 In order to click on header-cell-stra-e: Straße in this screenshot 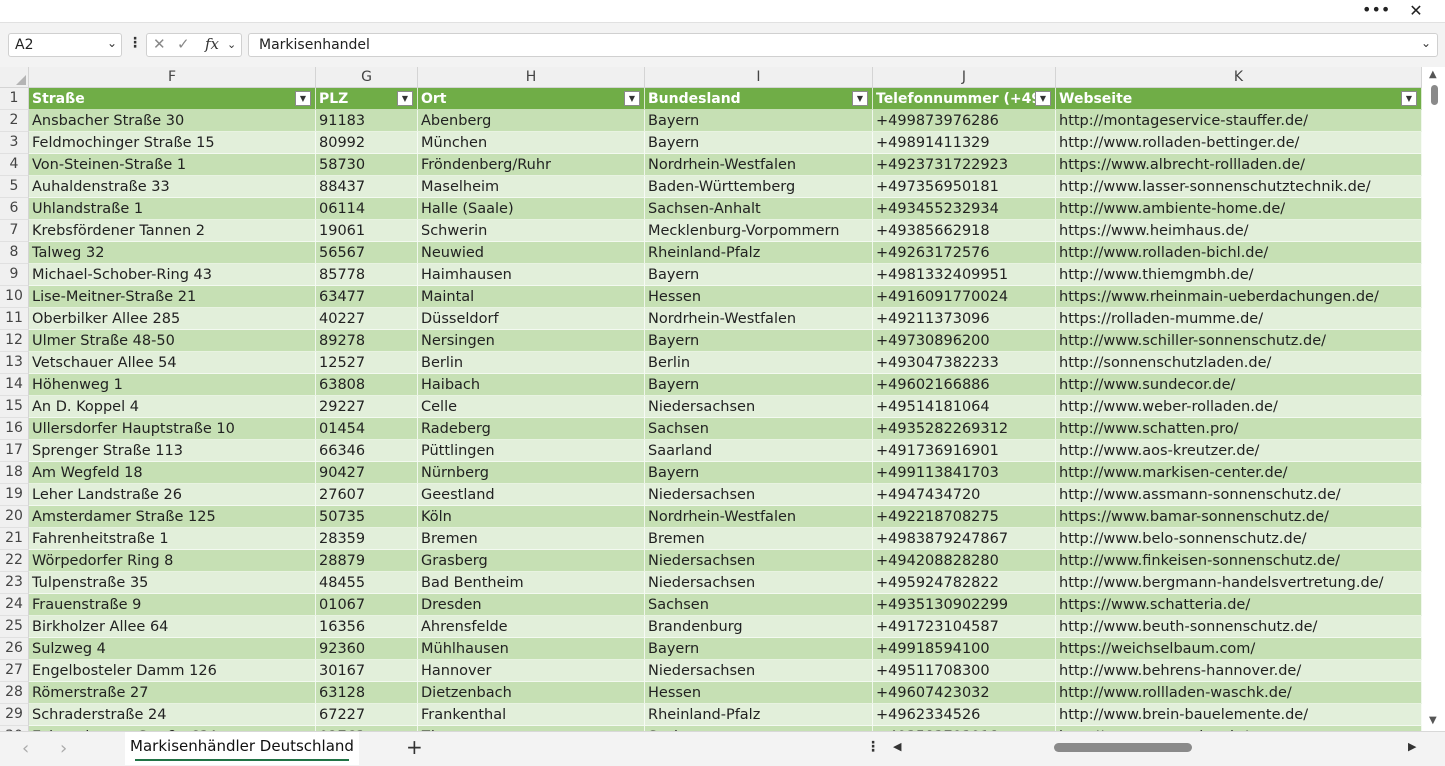, I will do `click(172, 99)`.